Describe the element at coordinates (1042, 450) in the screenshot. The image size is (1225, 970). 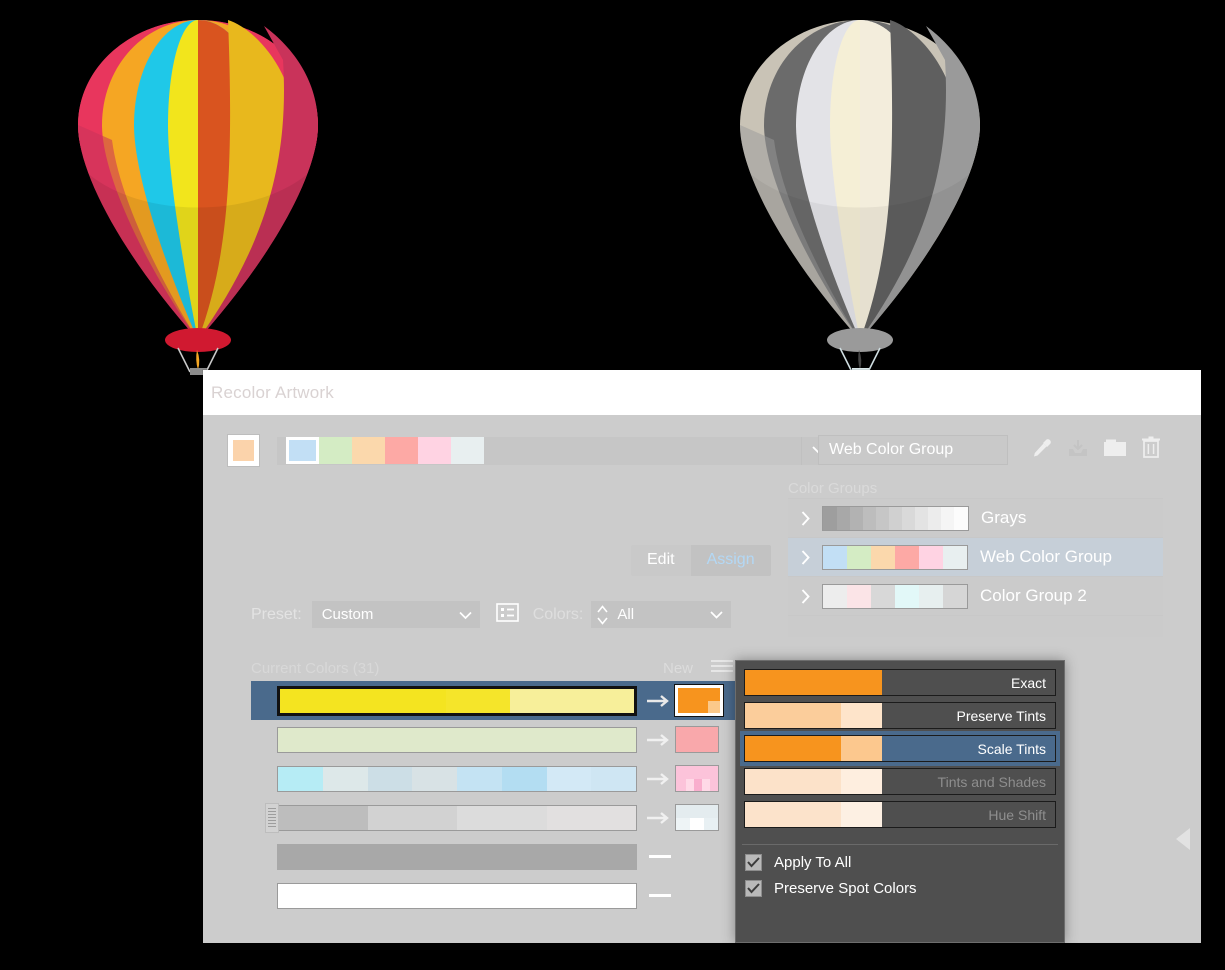
I see `eyedropper-icon` at that location.